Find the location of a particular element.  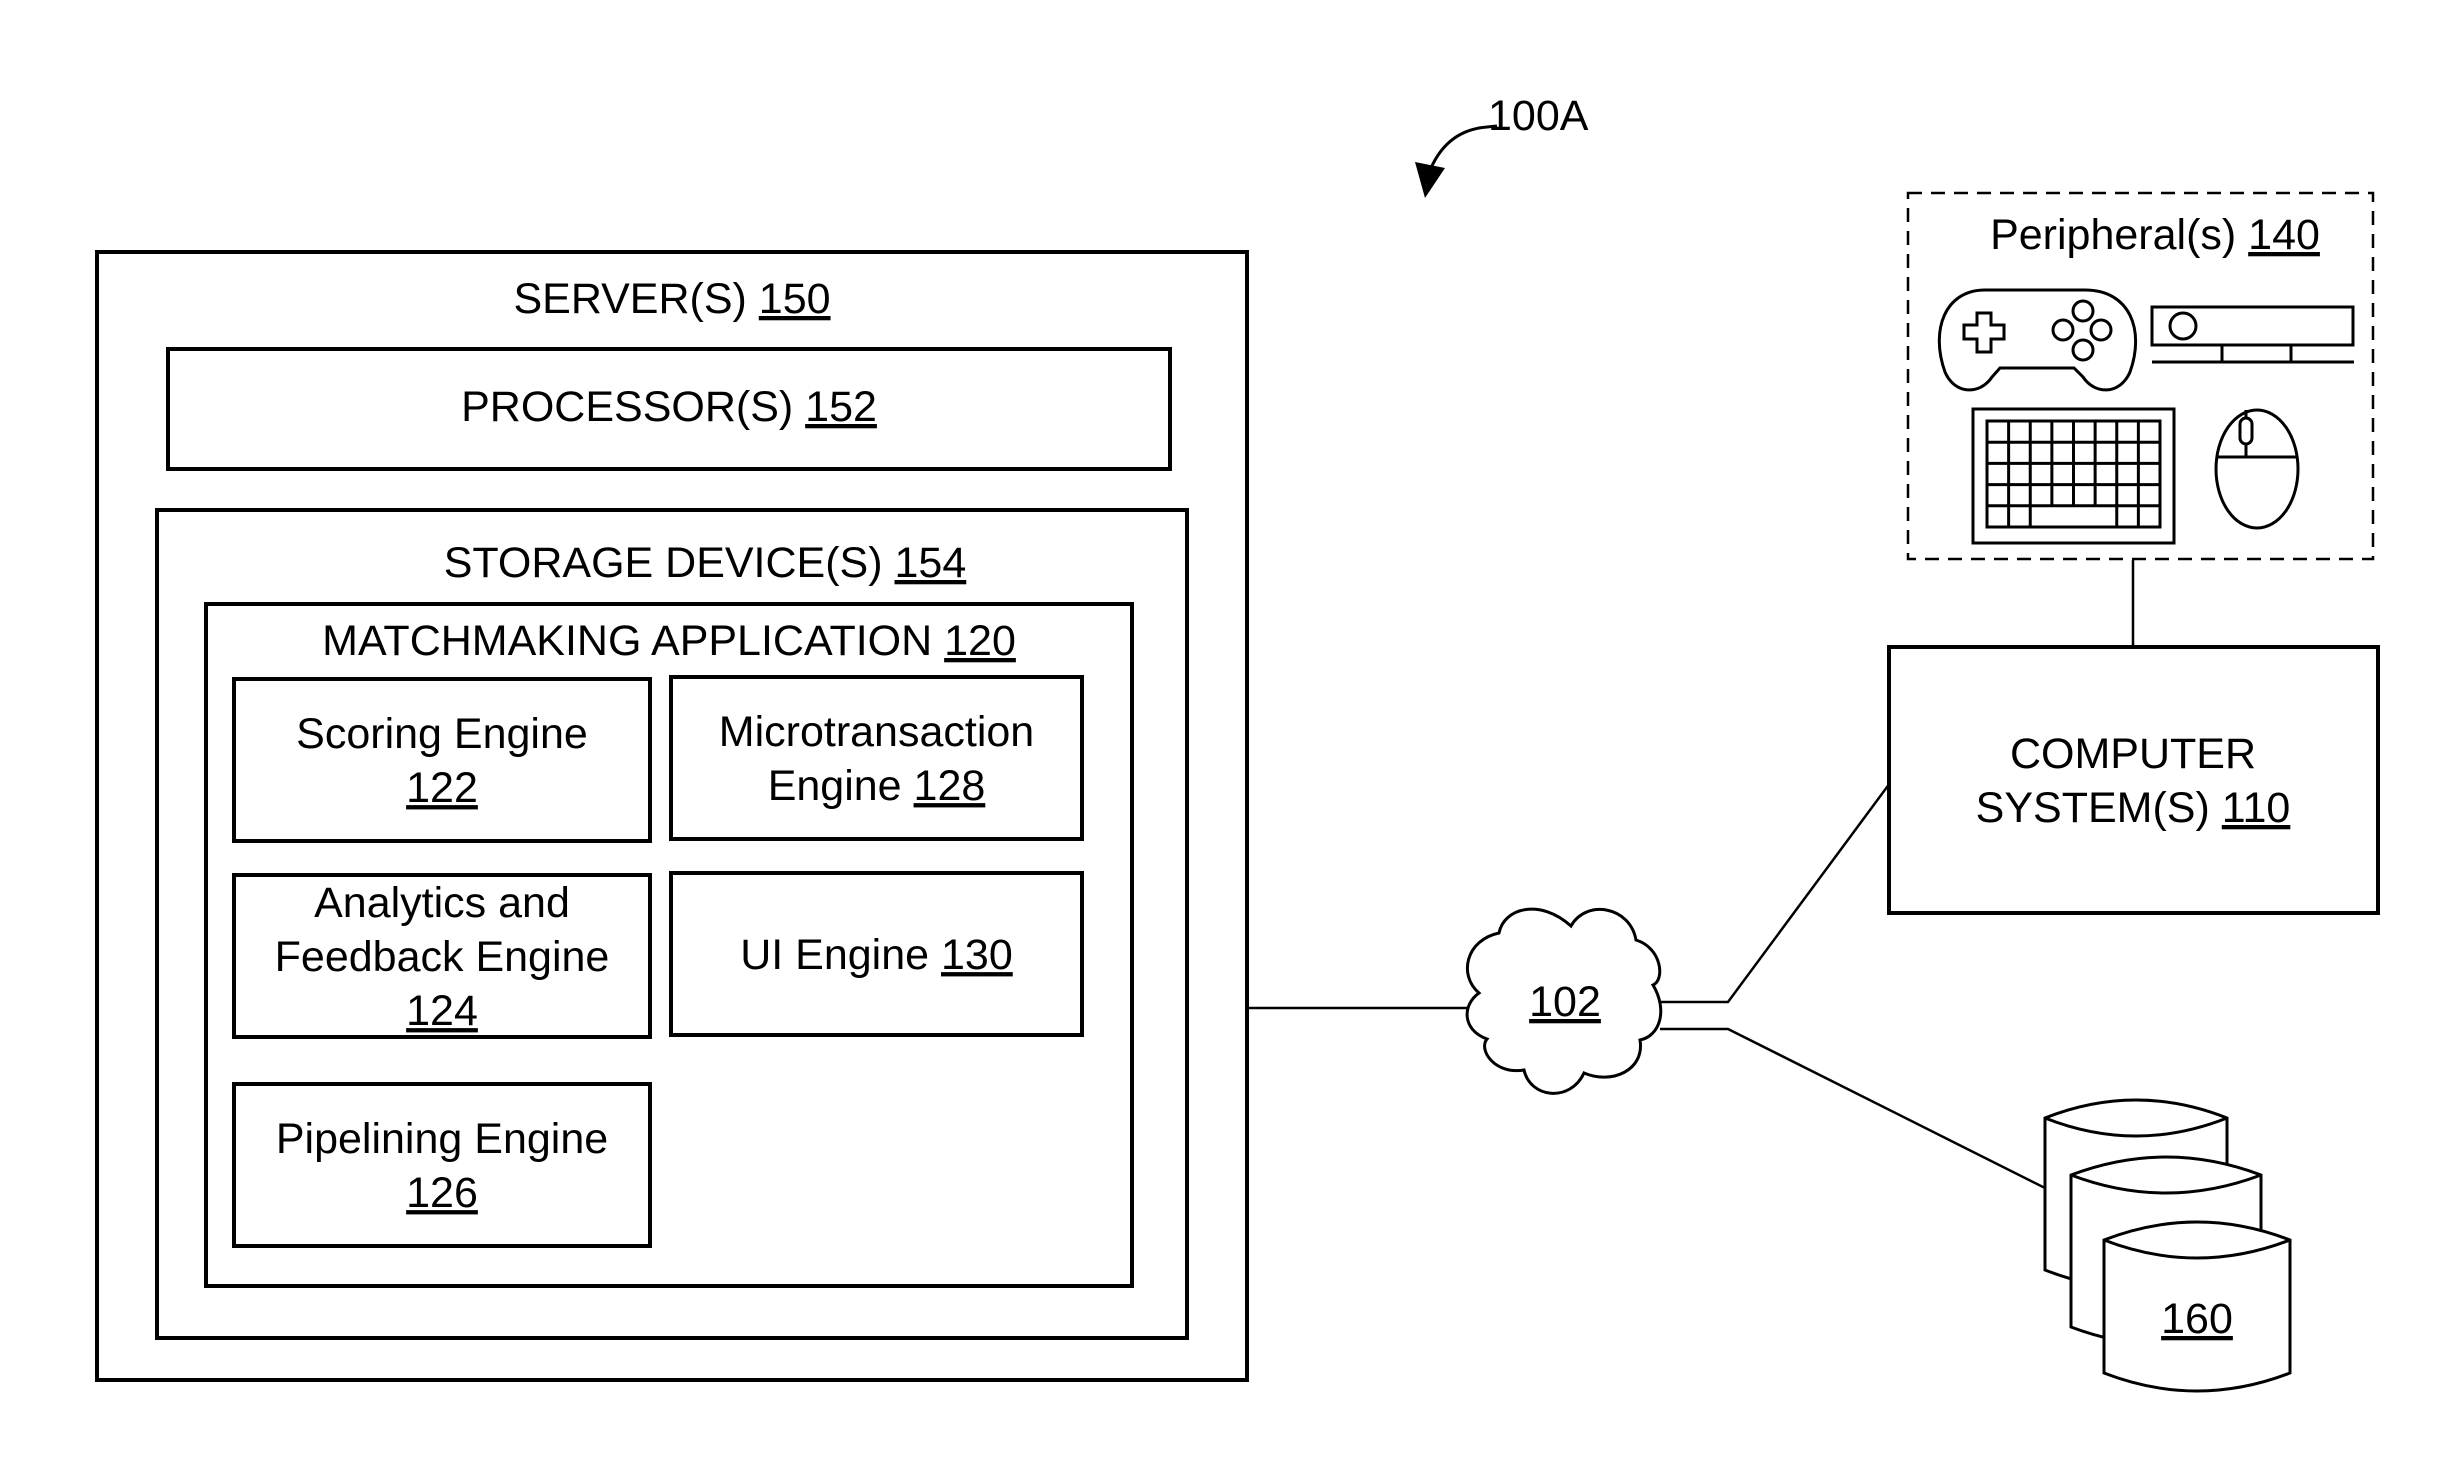

peripherals-title: Peripheral(s) 140 is located at coordinates (2155, 235).